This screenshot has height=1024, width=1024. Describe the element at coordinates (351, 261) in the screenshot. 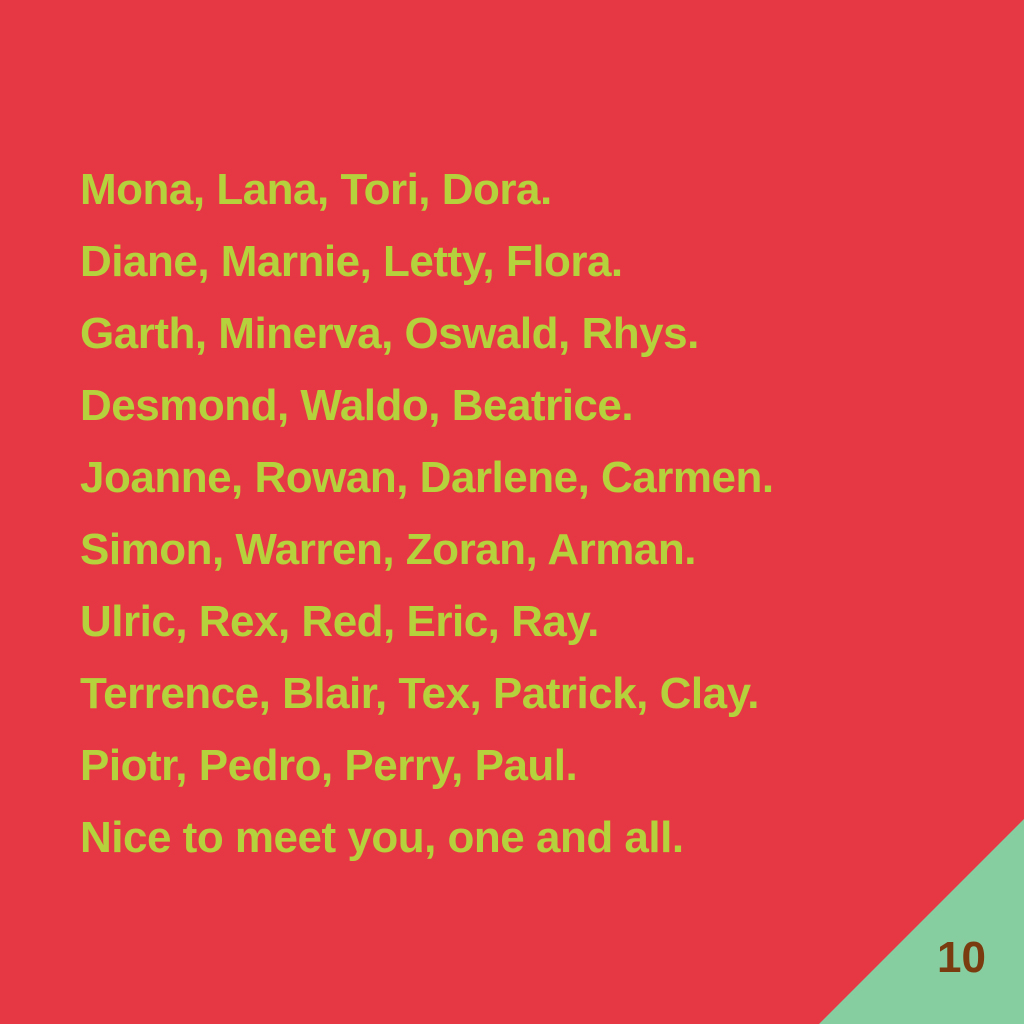

I see `verse-line: Diane, Marnie, Letty, Flora.` at that location.